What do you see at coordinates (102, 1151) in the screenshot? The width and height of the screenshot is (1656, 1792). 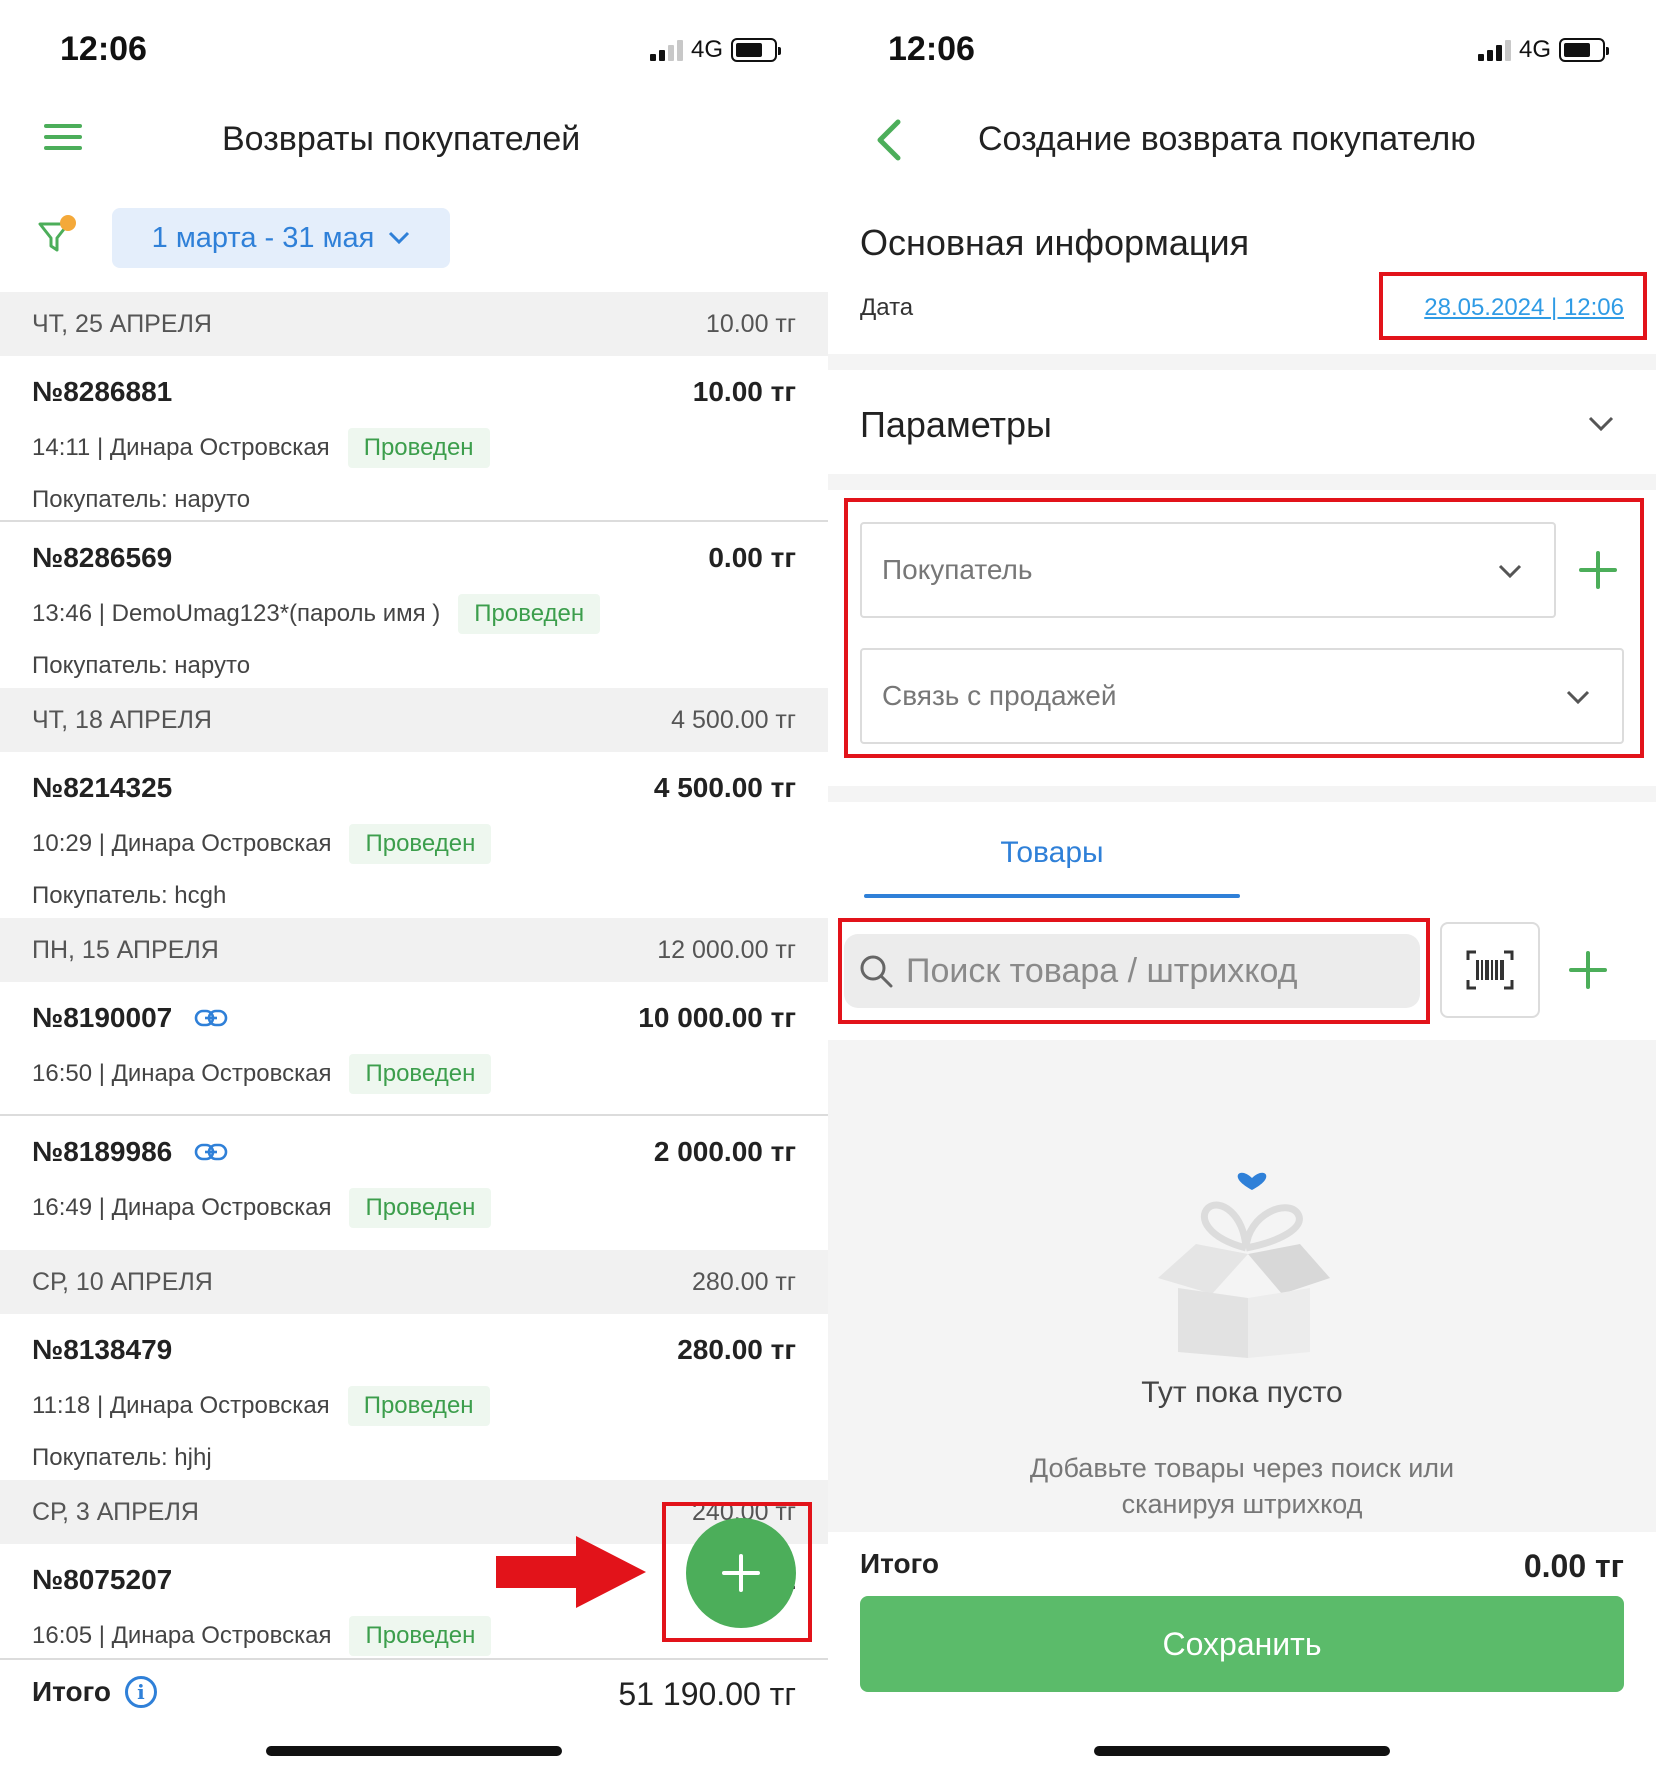 I see `return-number: №8189986` at bounding box center [102, 1151].